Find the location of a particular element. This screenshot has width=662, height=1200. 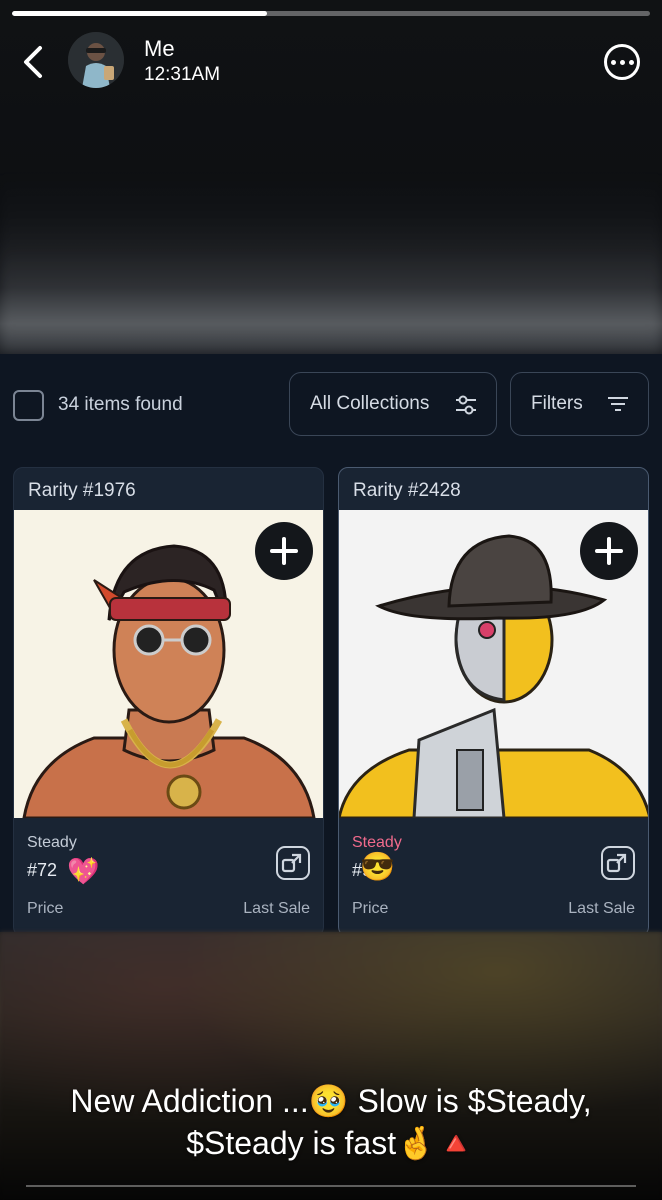

caption-line: $Steady is fast🤞🔺 is located at coordinates (331, 1143).